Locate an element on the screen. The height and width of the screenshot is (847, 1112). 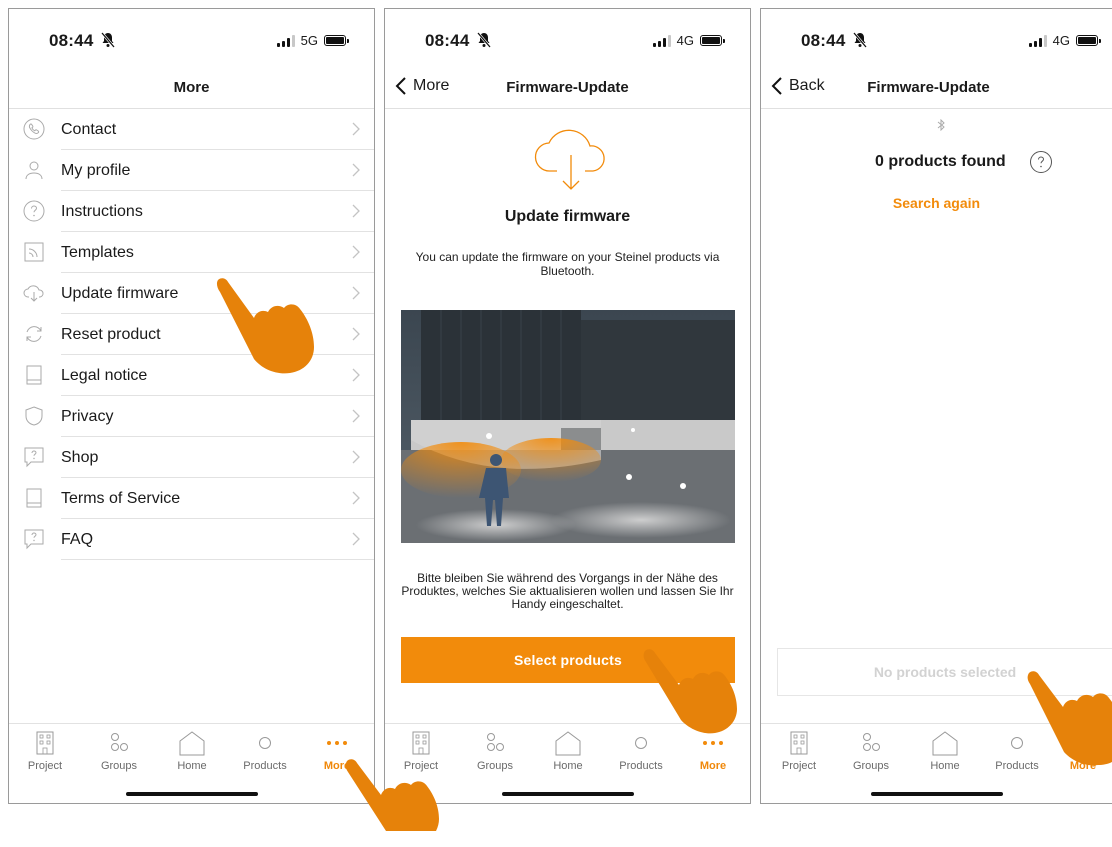
cloud-icon is located at coordinates (33, 293).